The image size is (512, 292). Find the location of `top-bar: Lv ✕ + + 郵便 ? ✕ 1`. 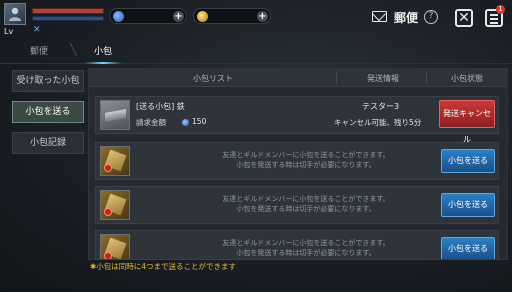

top-bar: Lv ✕ + + 郵便 ? ✕ 1 is located at coordinates (256, 19).